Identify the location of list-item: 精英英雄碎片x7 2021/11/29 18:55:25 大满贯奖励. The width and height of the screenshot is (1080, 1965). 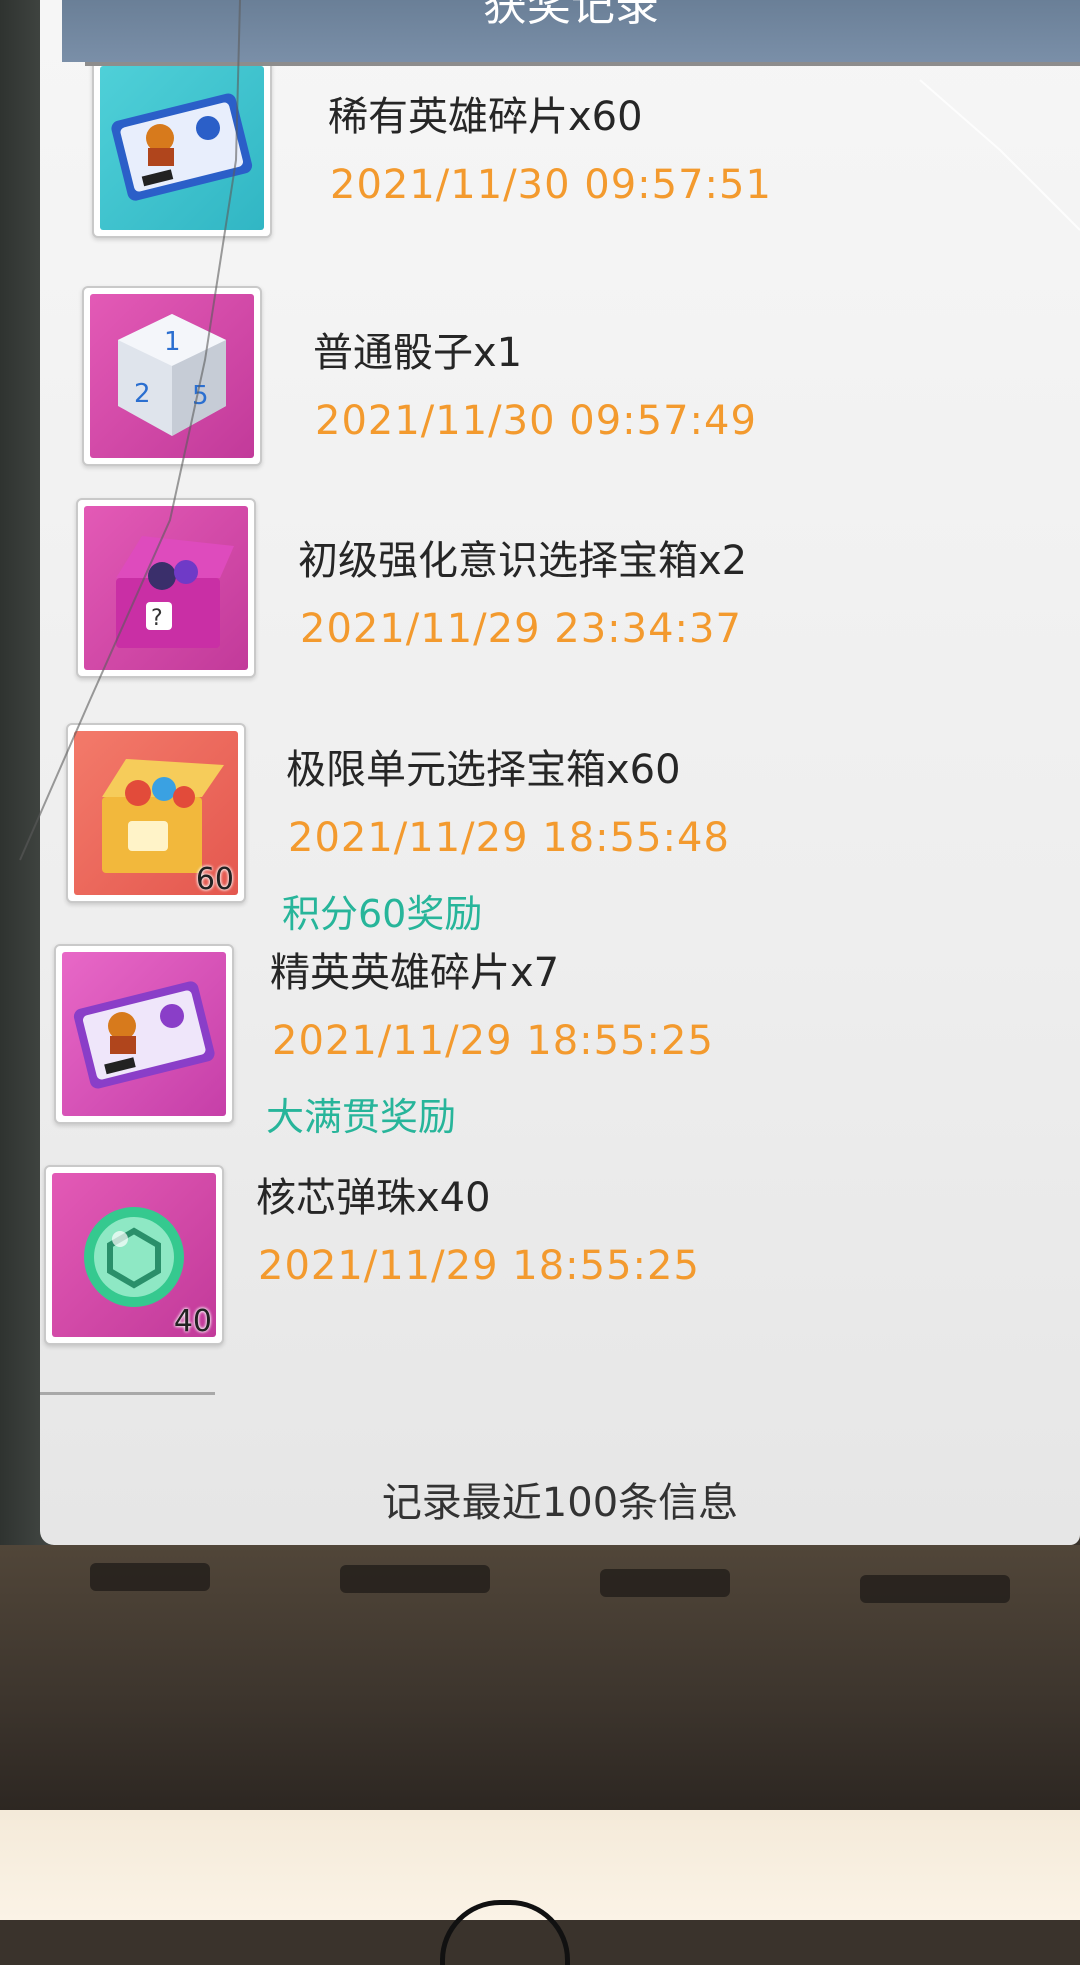
(560, 1049).